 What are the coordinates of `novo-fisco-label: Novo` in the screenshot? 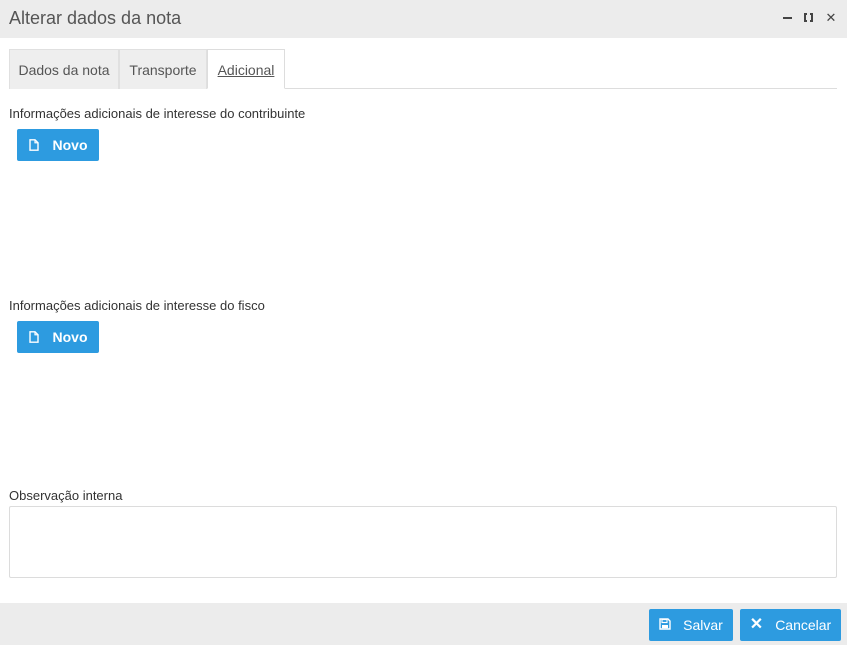 It's located at (70, 337).